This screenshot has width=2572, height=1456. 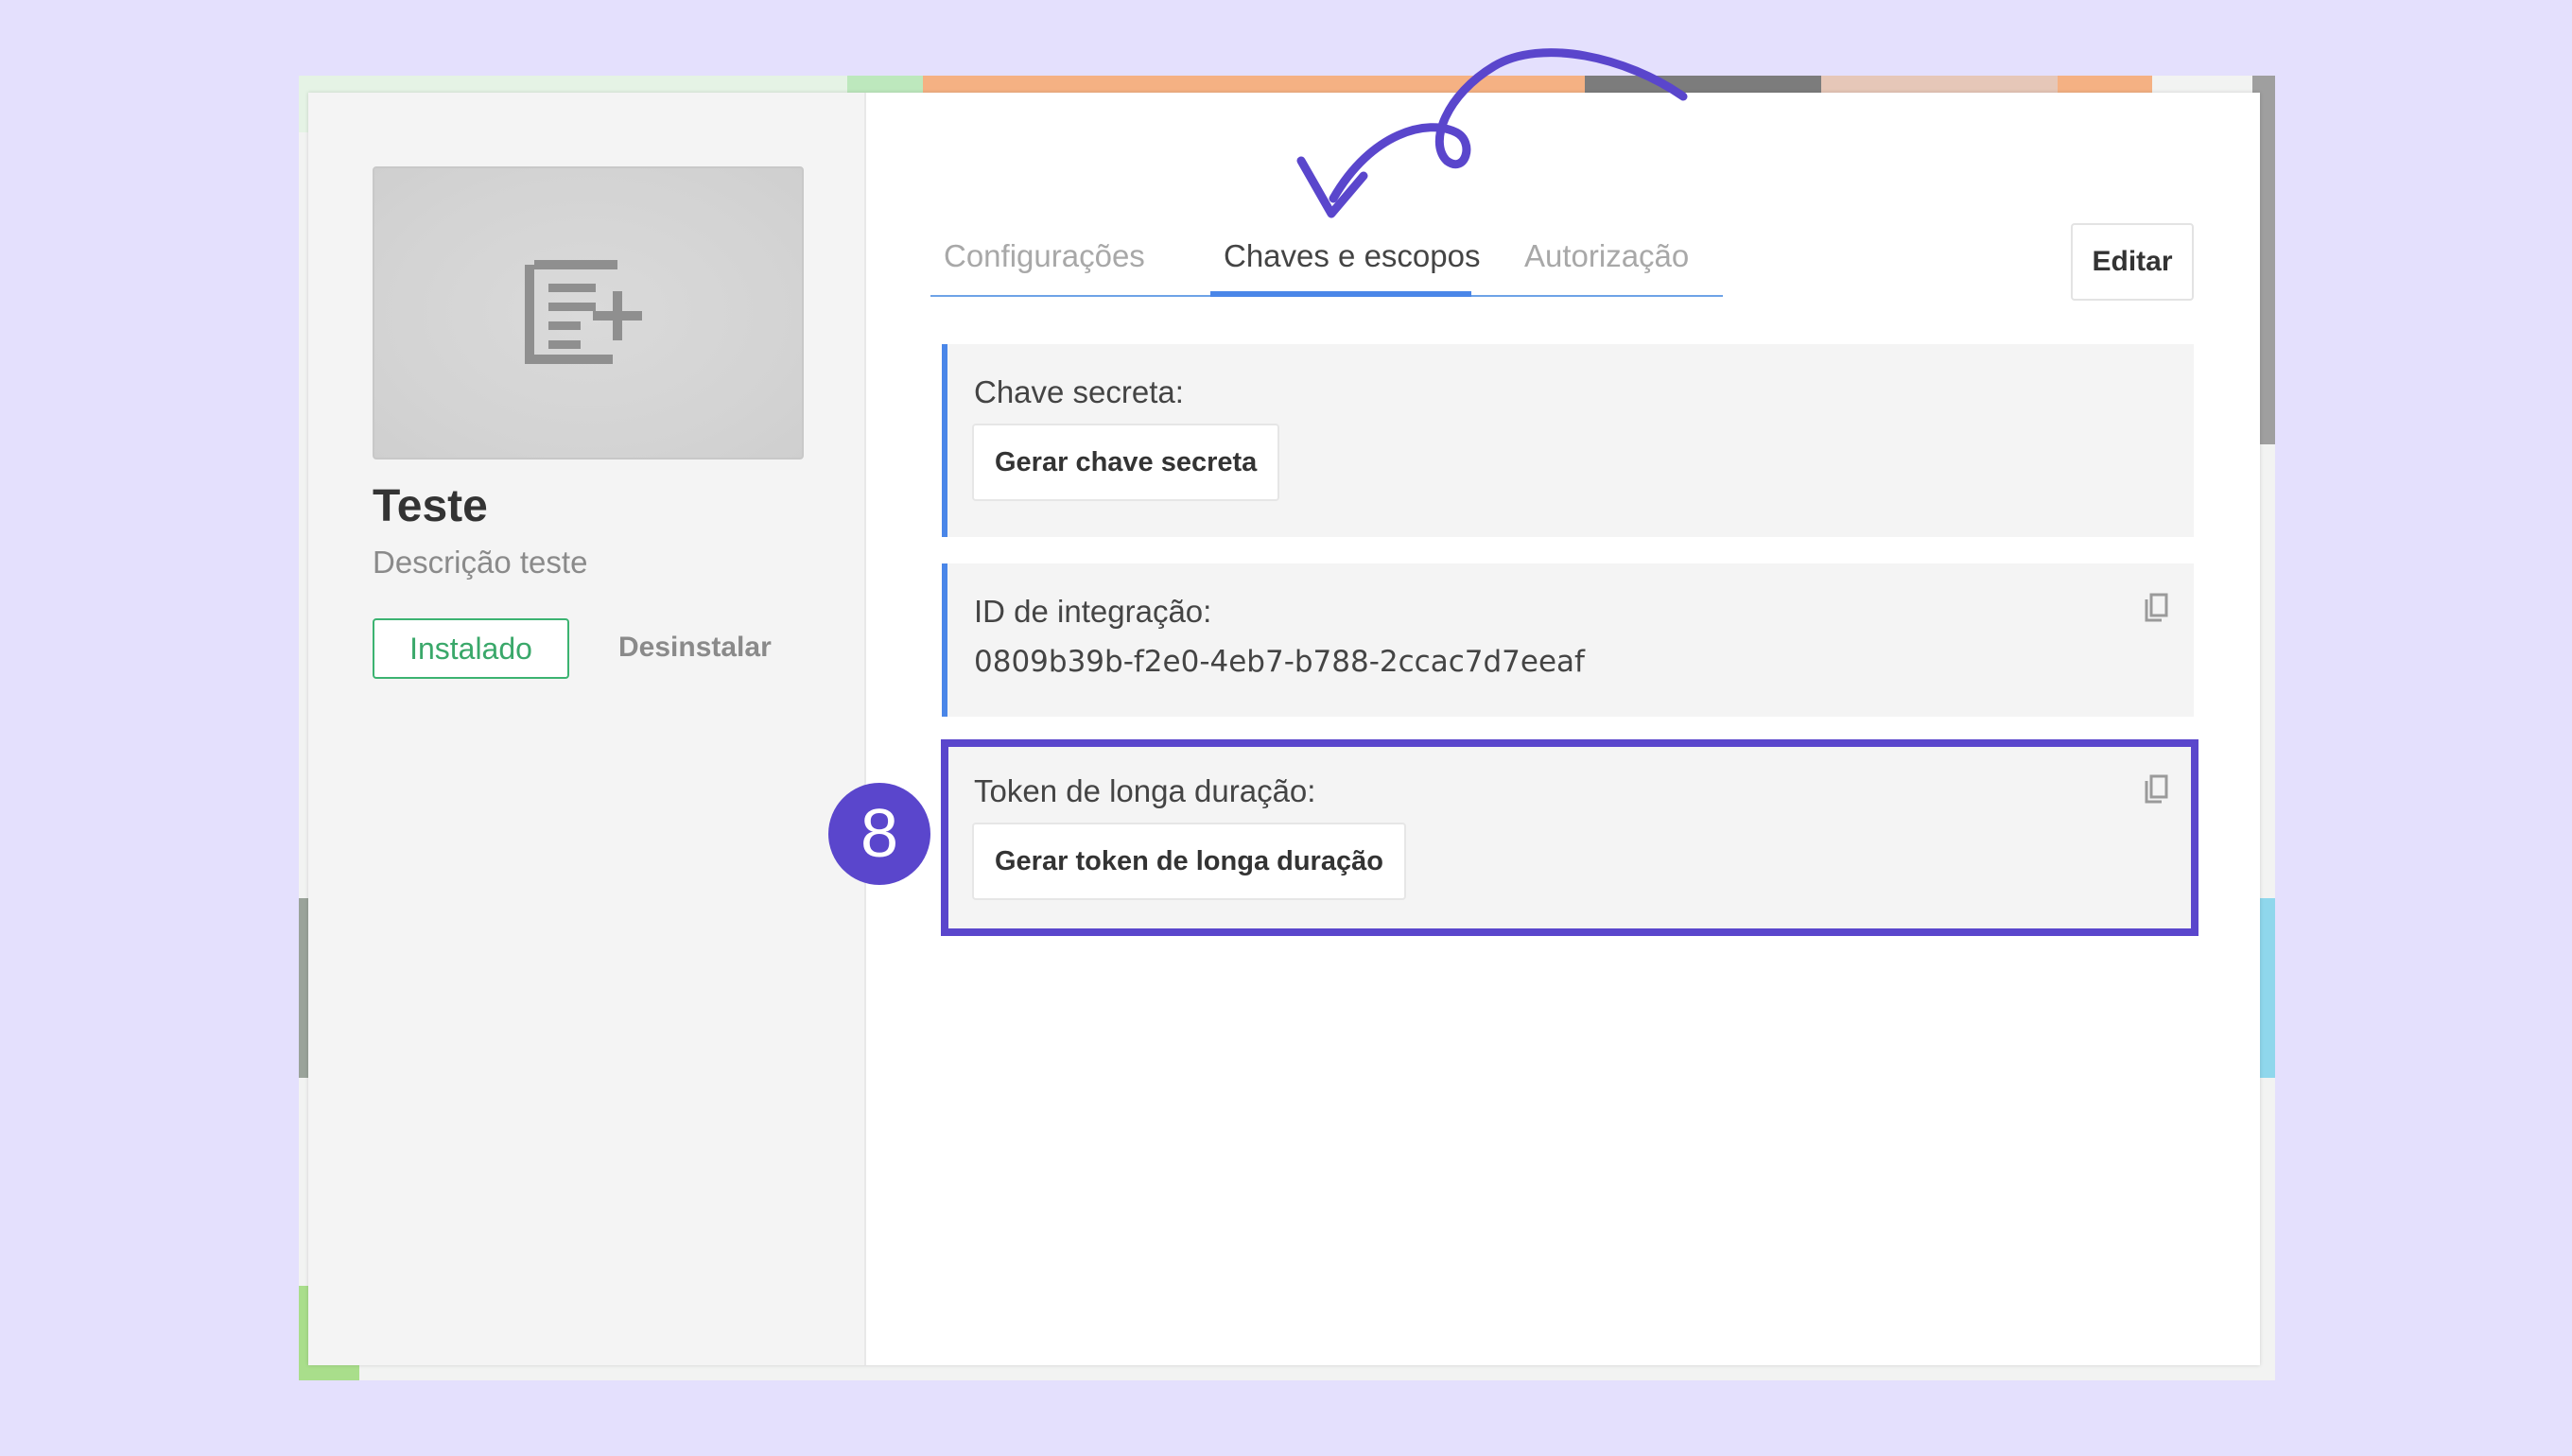 I want to click on secret-key-label: Chave secreta:, so click(x=1079, y=391).